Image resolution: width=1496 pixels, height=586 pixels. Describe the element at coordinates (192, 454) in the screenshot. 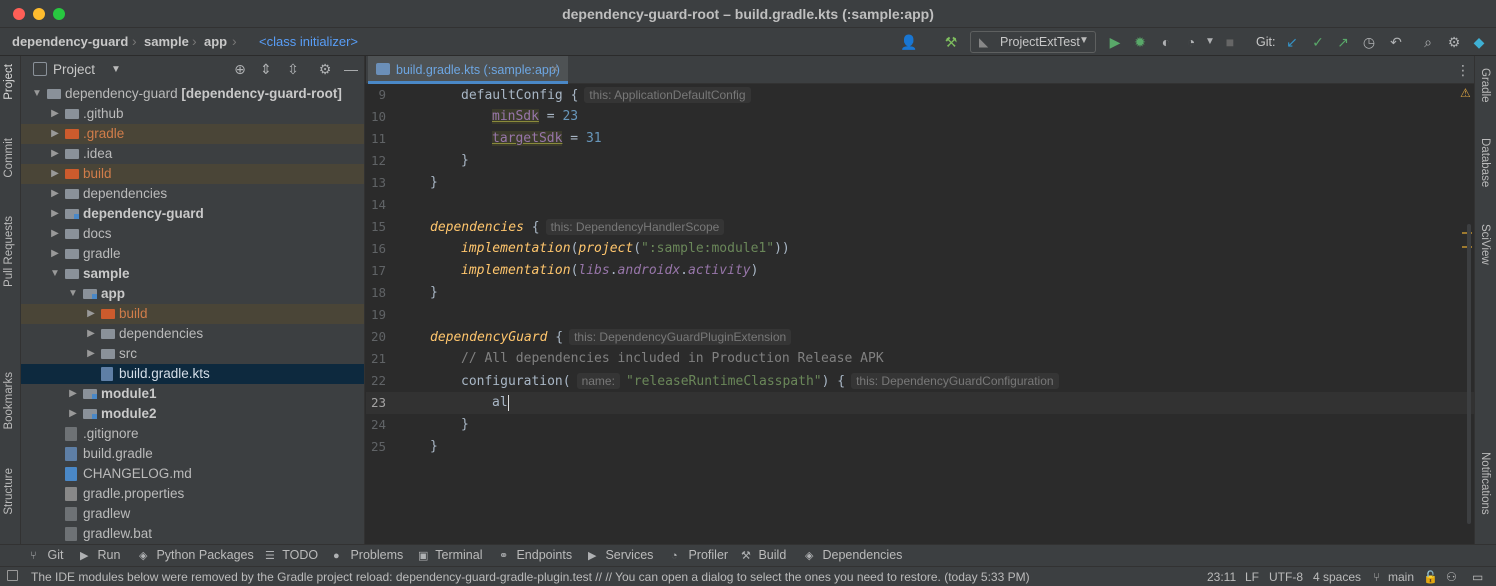

I see `tree-item: build.gradle` at that location.